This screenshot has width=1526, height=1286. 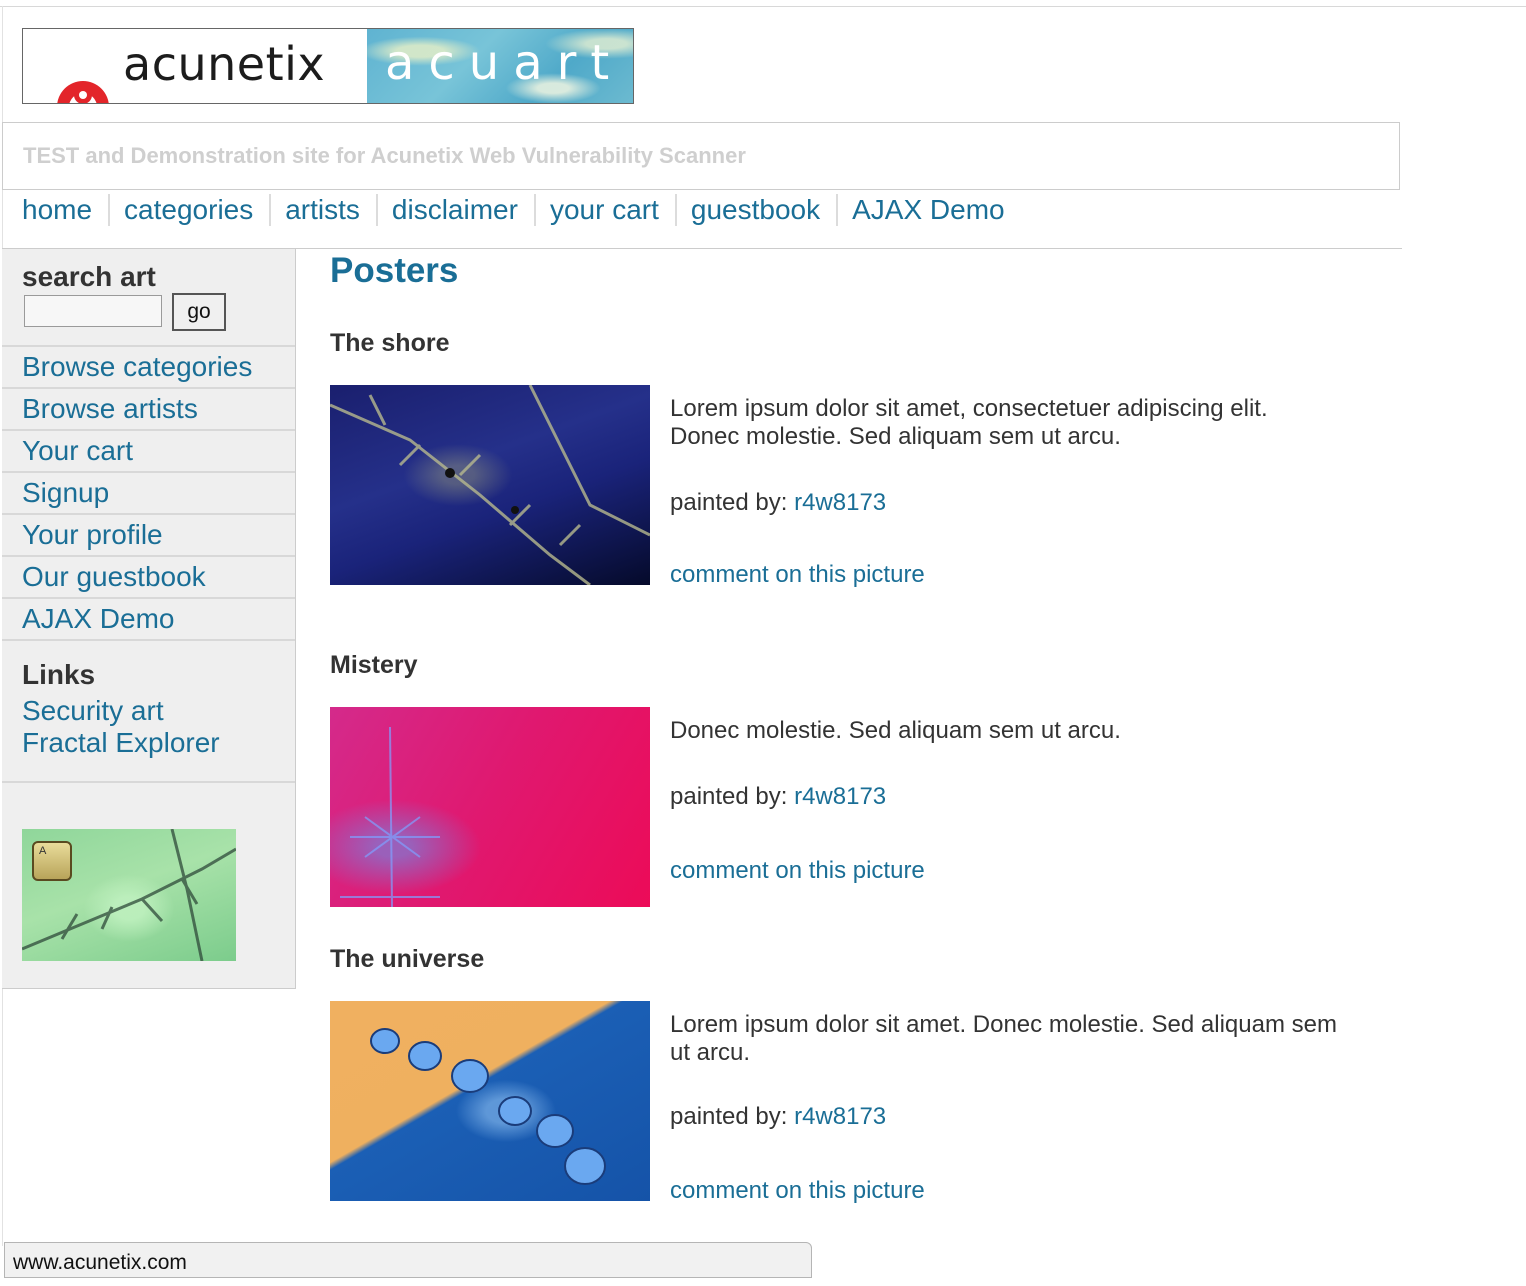 What do you see at coordinates (504, 63) in the screenshot?
I see `logo-product-text: acuart` at bounding box center [504, 63].